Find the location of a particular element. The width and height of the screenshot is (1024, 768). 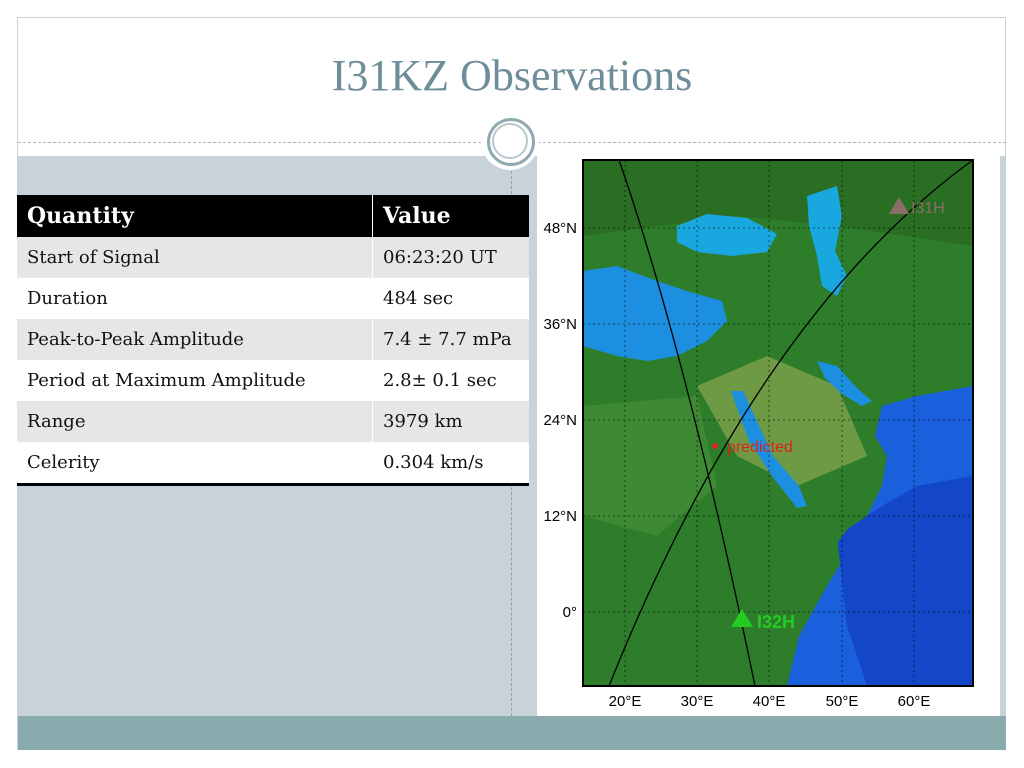

lat-label: 12°N is located at coordinates (560, 516).